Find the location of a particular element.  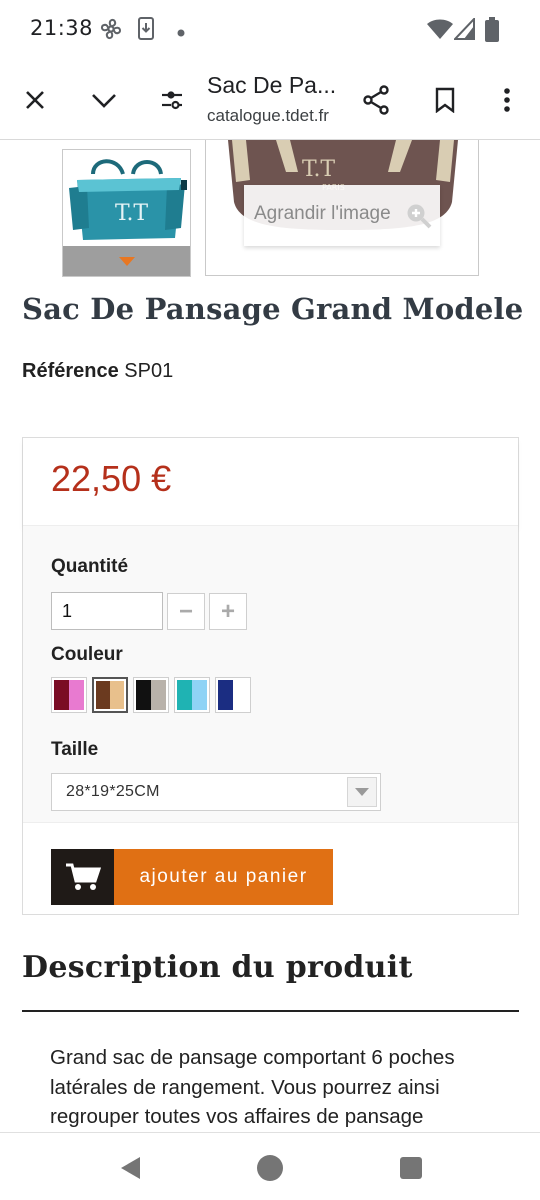

select-dropdown-button is located at coordinates (362, 792).